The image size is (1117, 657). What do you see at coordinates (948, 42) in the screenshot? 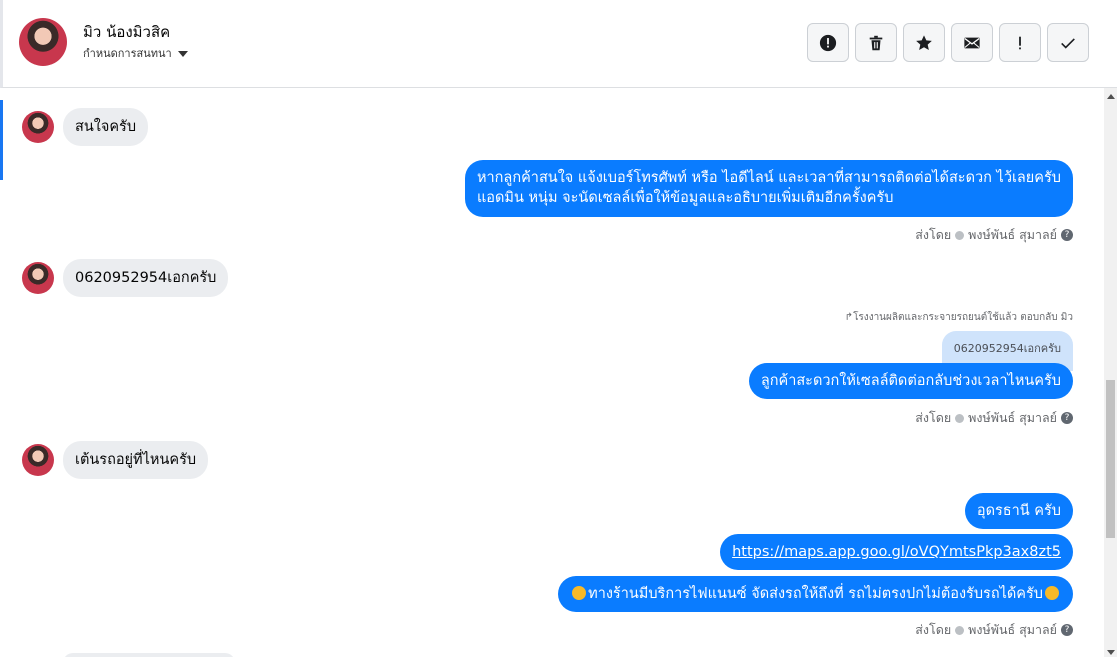
I see `header-actions` at bounding box center [948, 42].